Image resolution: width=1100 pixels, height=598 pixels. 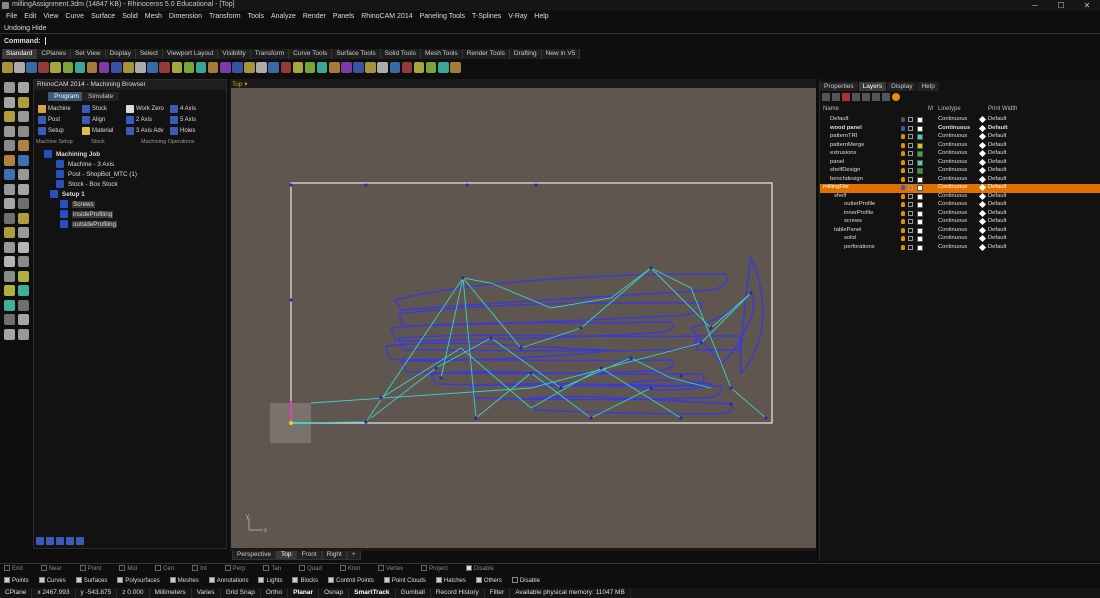 What do you see at coordinates (541, 16) in the screenshot?
I see `menu-item-help: Help` at bounding box center [541, 16].